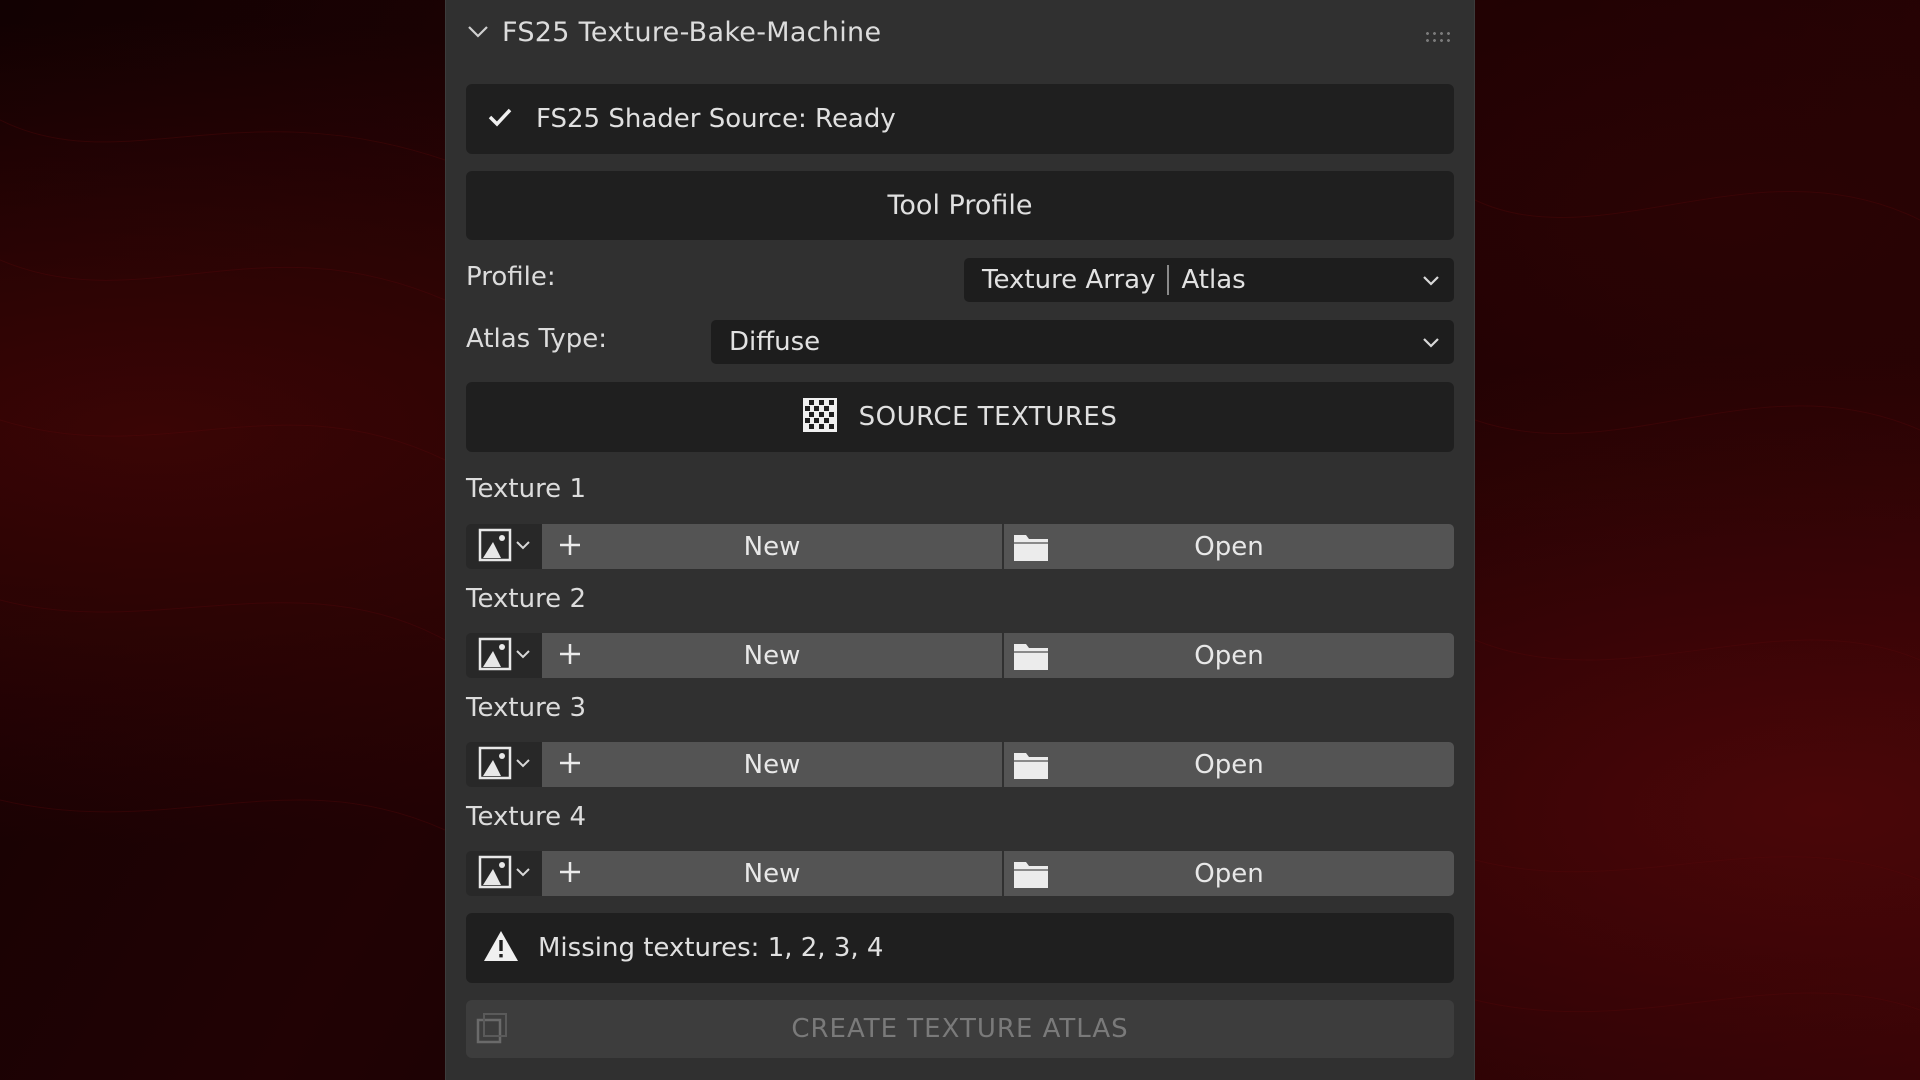  I want to click on profile-value-a: Texture Array, so click(1069, 280).